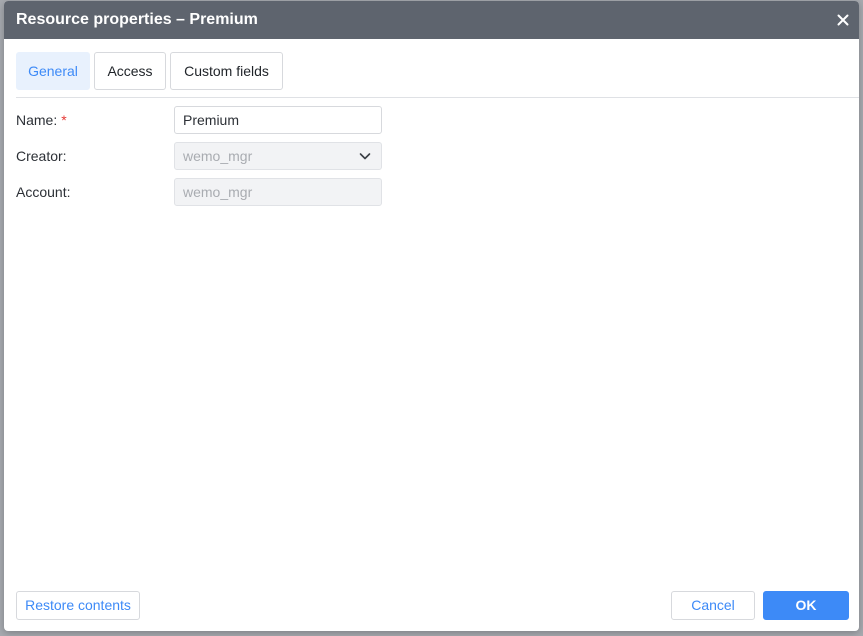  I want to click on account-label: Account:, so click(43, 192).